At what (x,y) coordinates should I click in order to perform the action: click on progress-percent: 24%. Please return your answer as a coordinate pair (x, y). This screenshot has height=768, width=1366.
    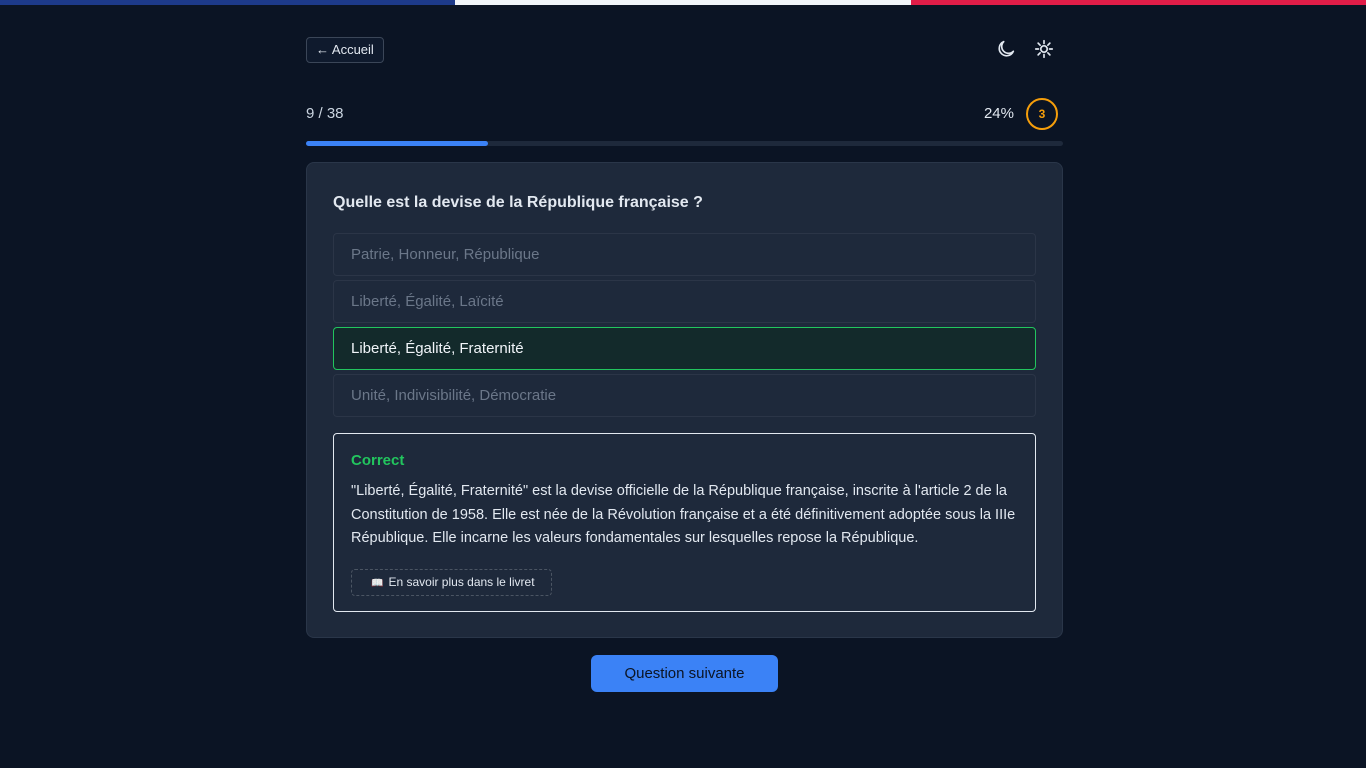
    Looking at the image, I should click on (998, 113).